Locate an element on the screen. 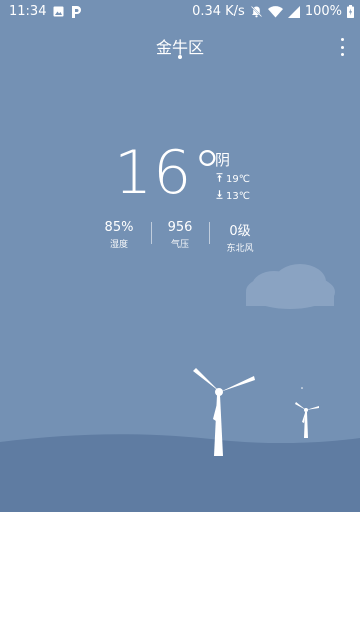  humidity-stat: 85% 湿度 is located at coordinates (119, 235).